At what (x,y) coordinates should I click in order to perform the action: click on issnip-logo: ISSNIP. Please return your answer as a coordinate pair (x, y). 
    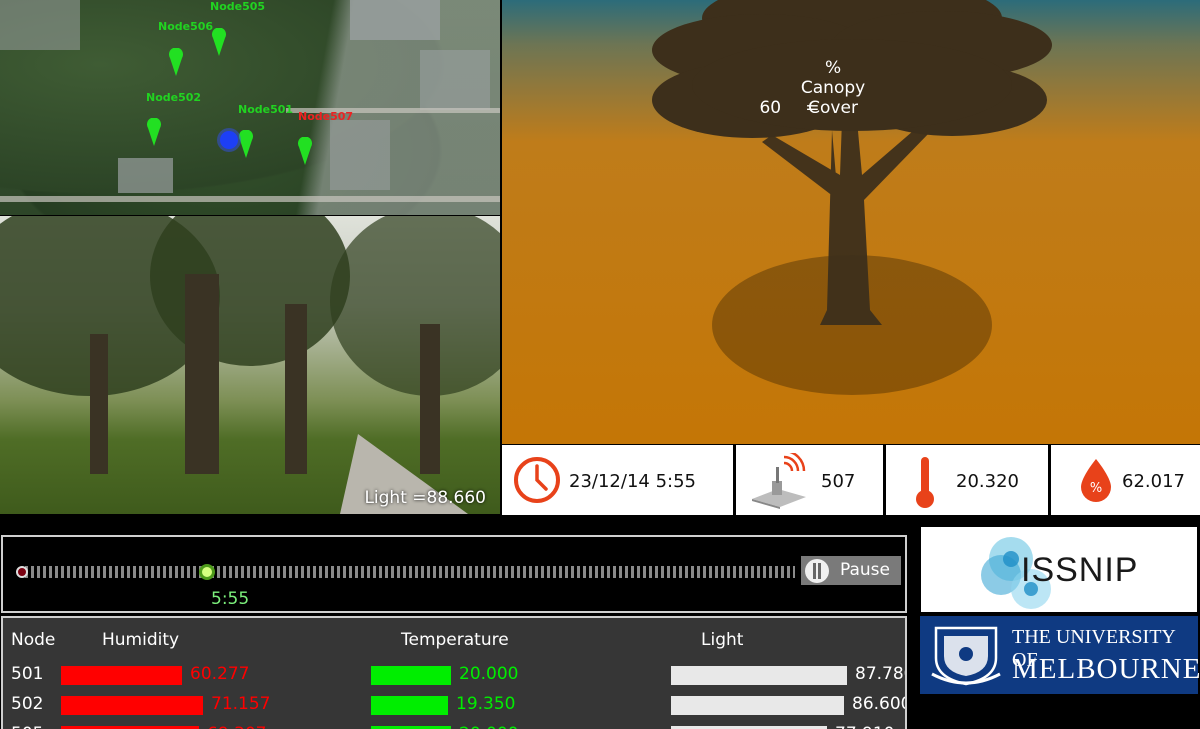
    Looking at the image, I should click on (1059, 569).